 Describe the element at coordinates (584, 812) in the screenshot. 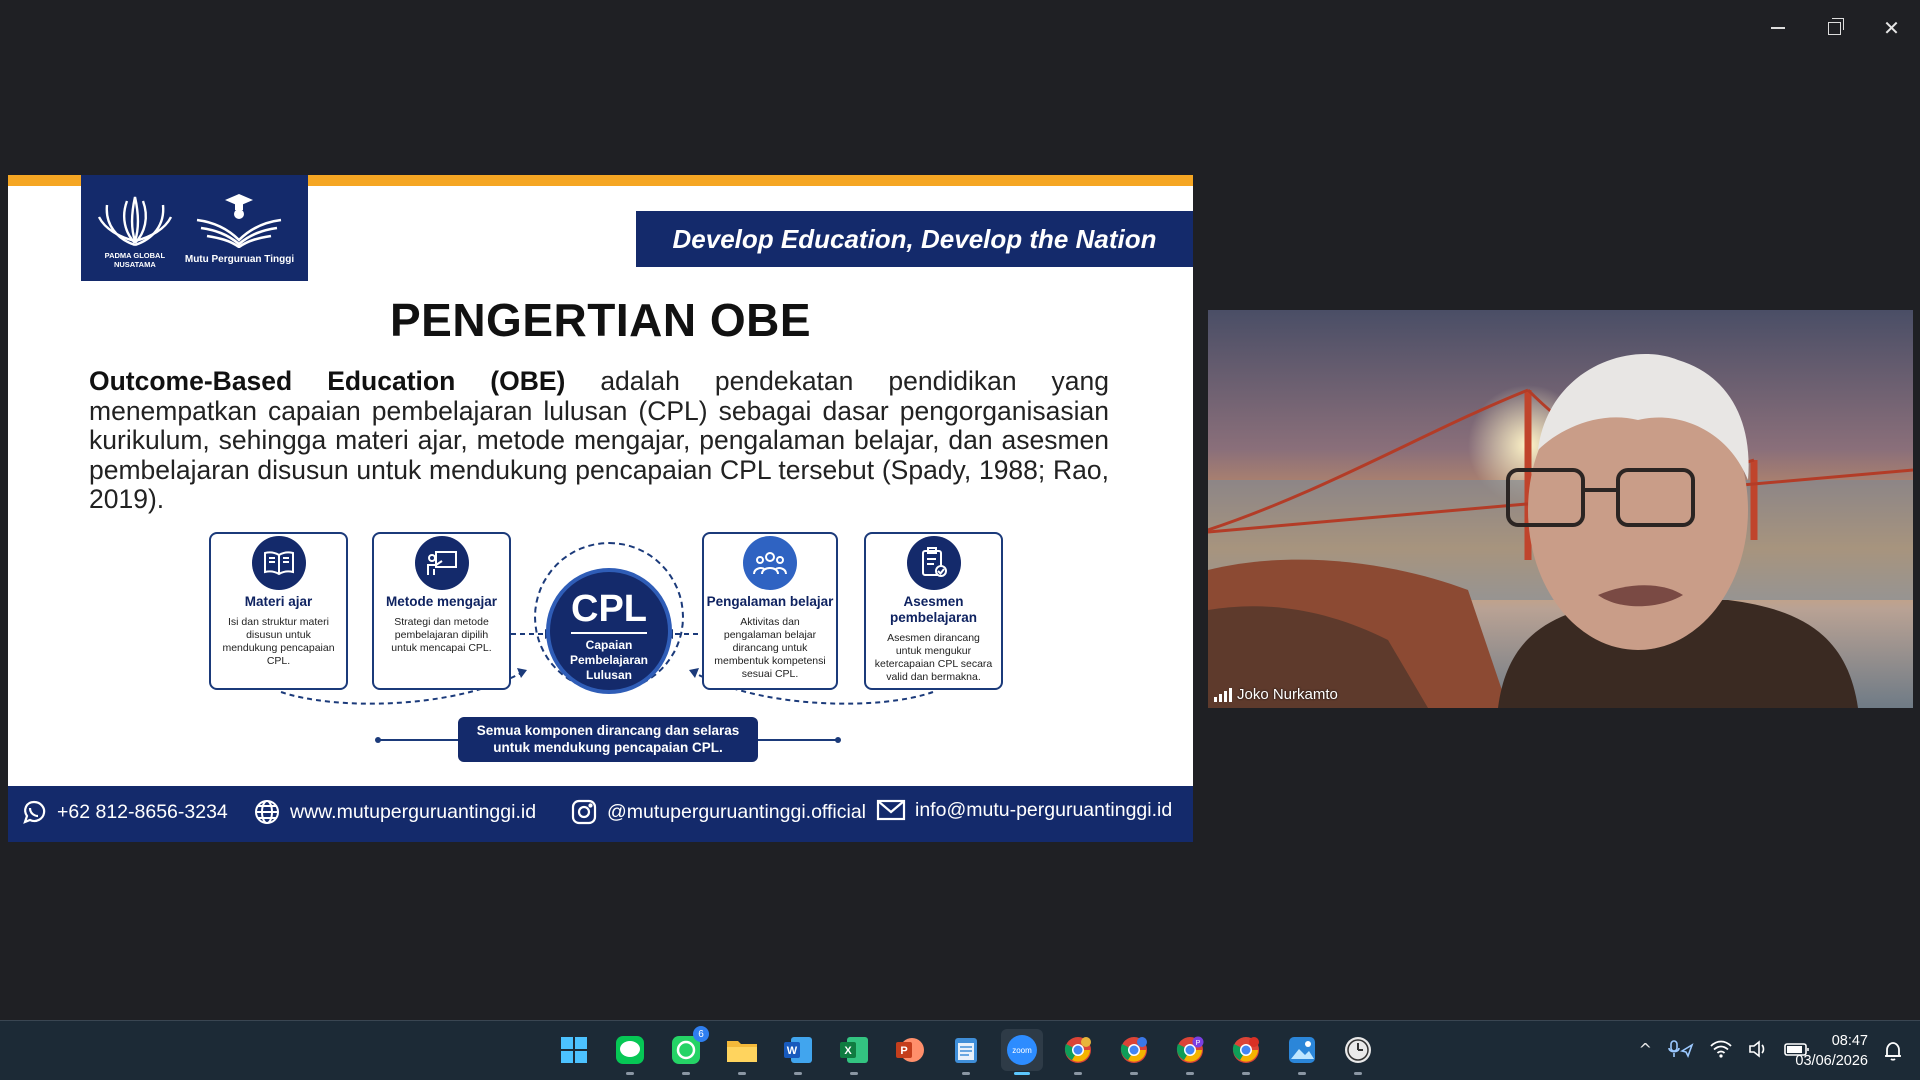

I see `instagram-icon` at that location.